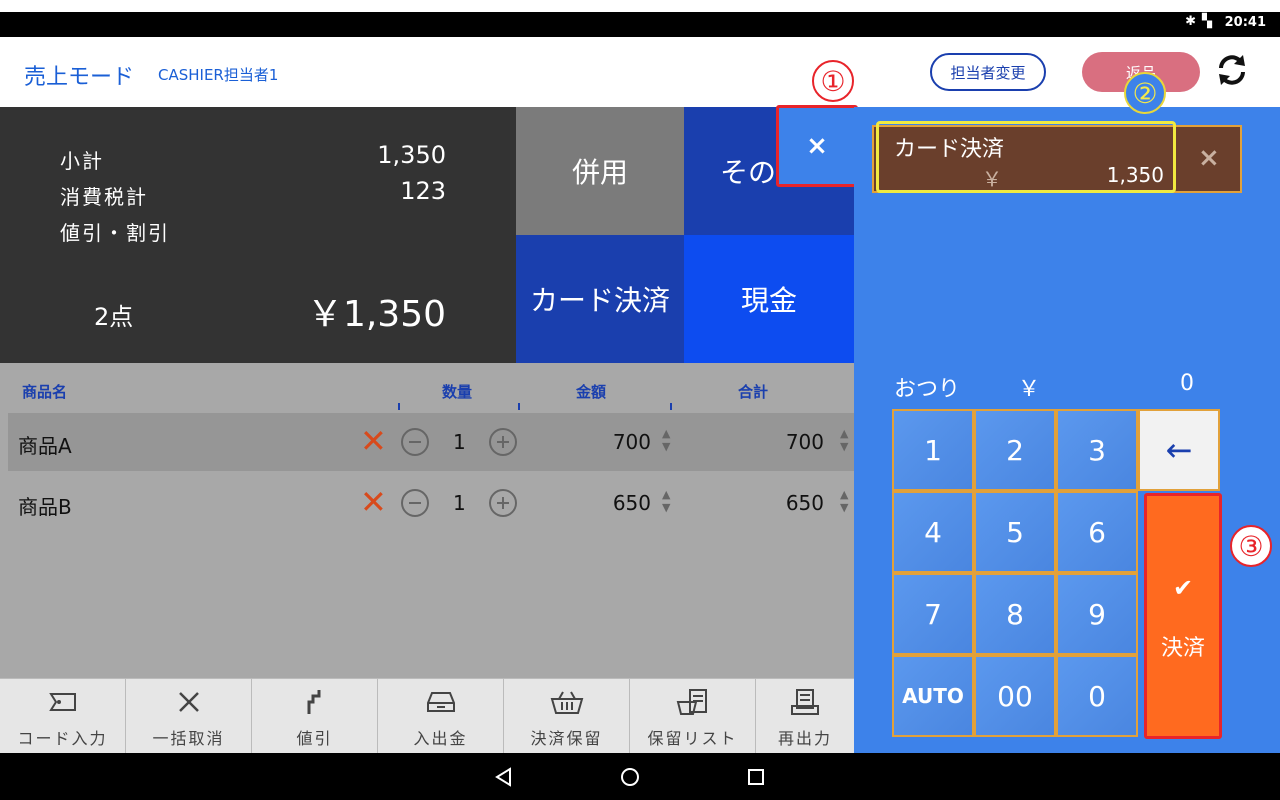  Describe the element at coordinates (1183, 588) in the screenshot. I see `check-icon: ✔` at that location.